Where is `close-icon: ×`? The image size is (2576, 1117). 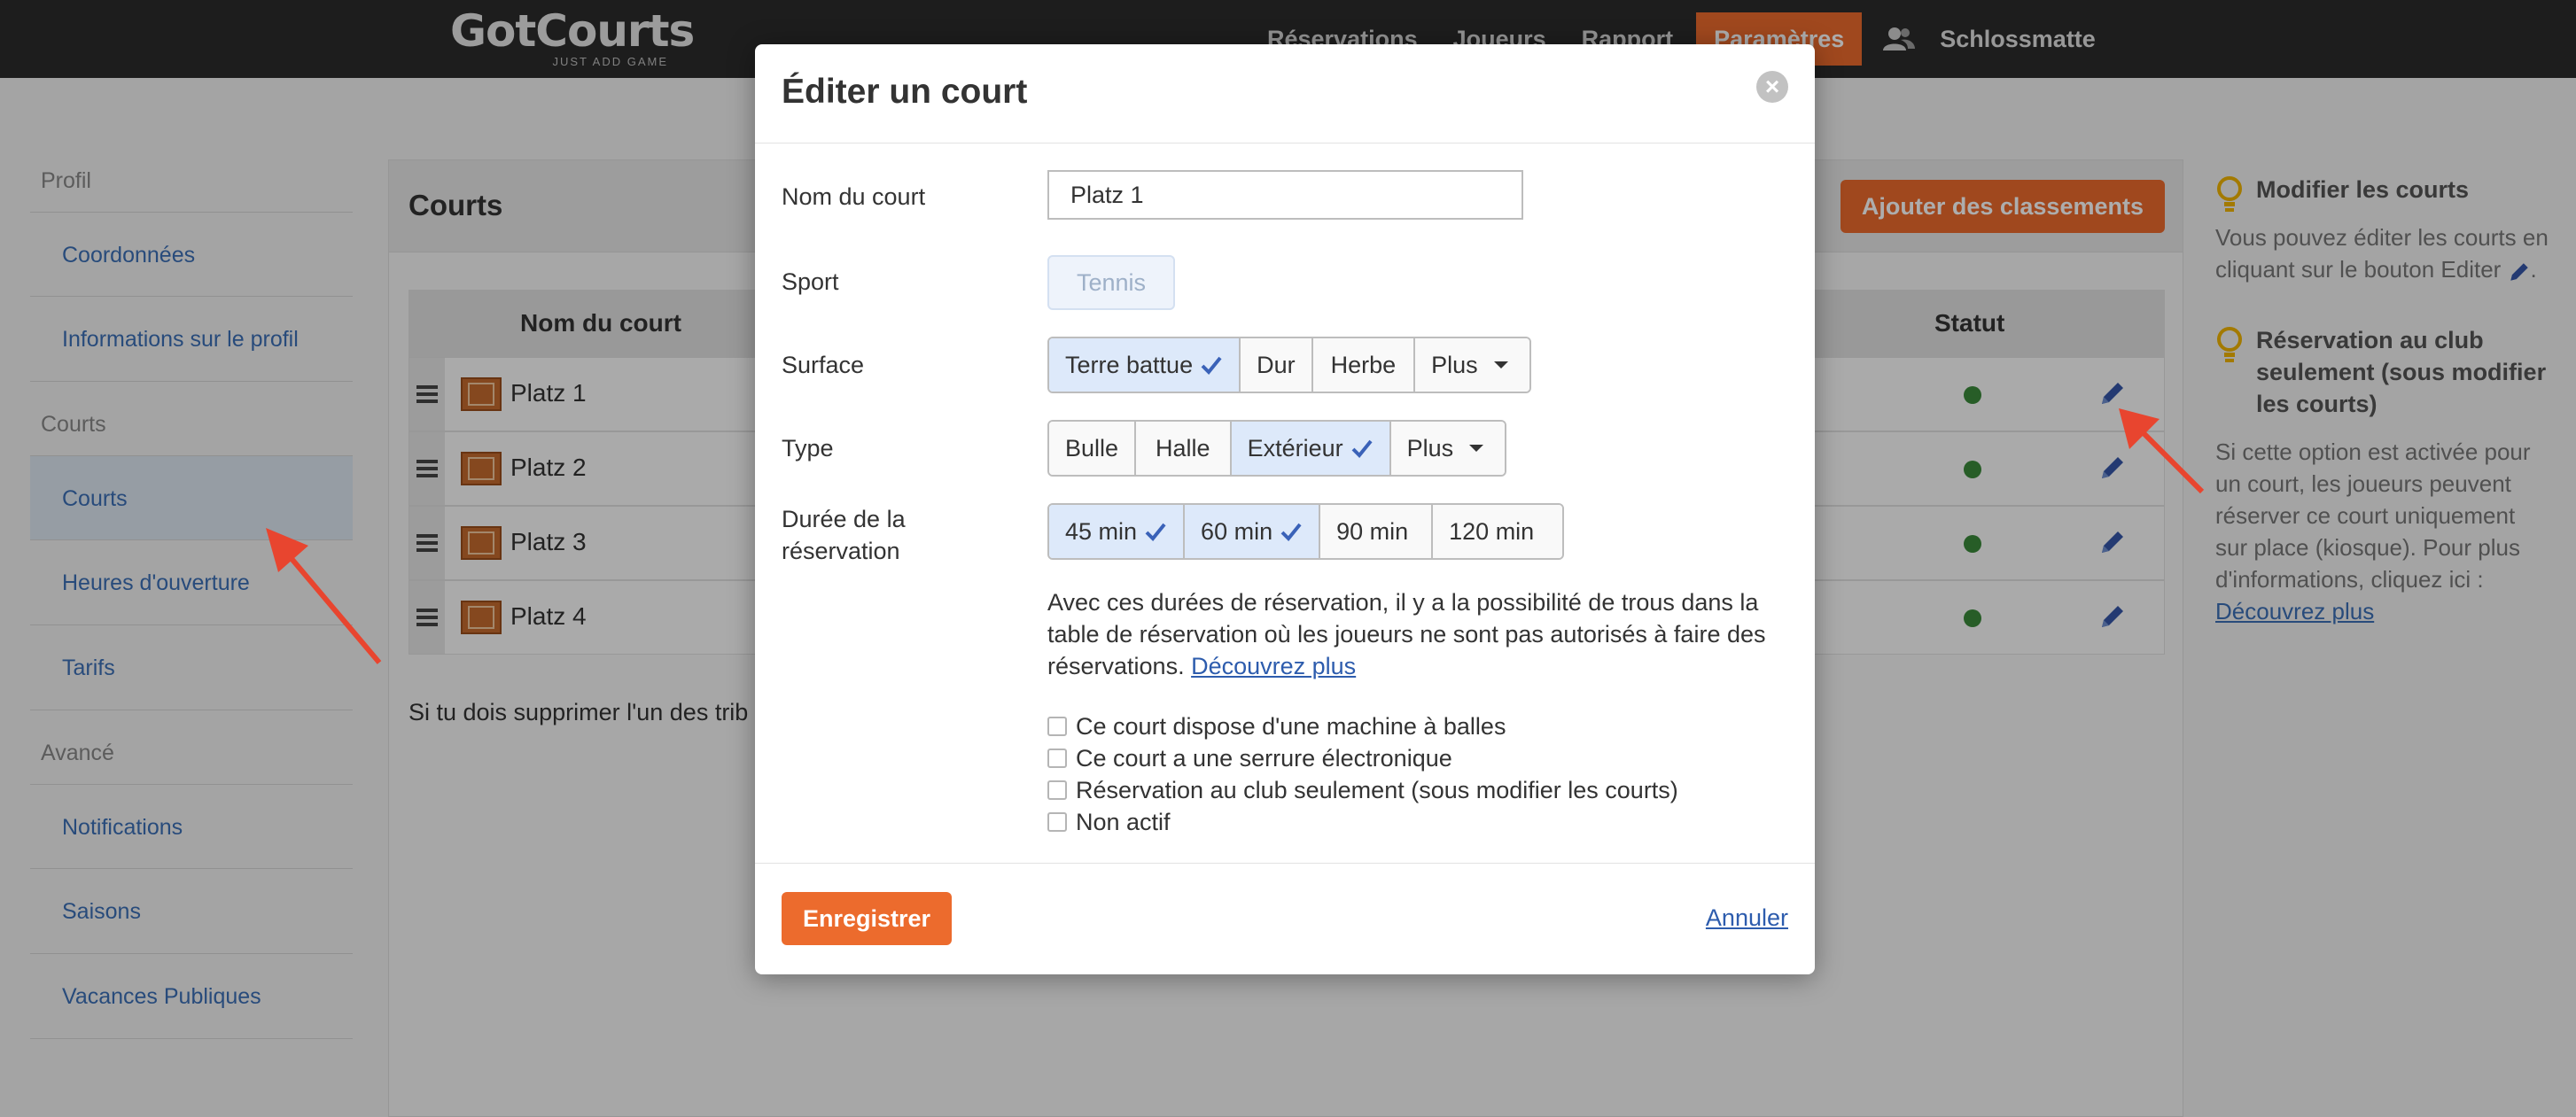
close-icon: × is located at coordinates (1772, 87).